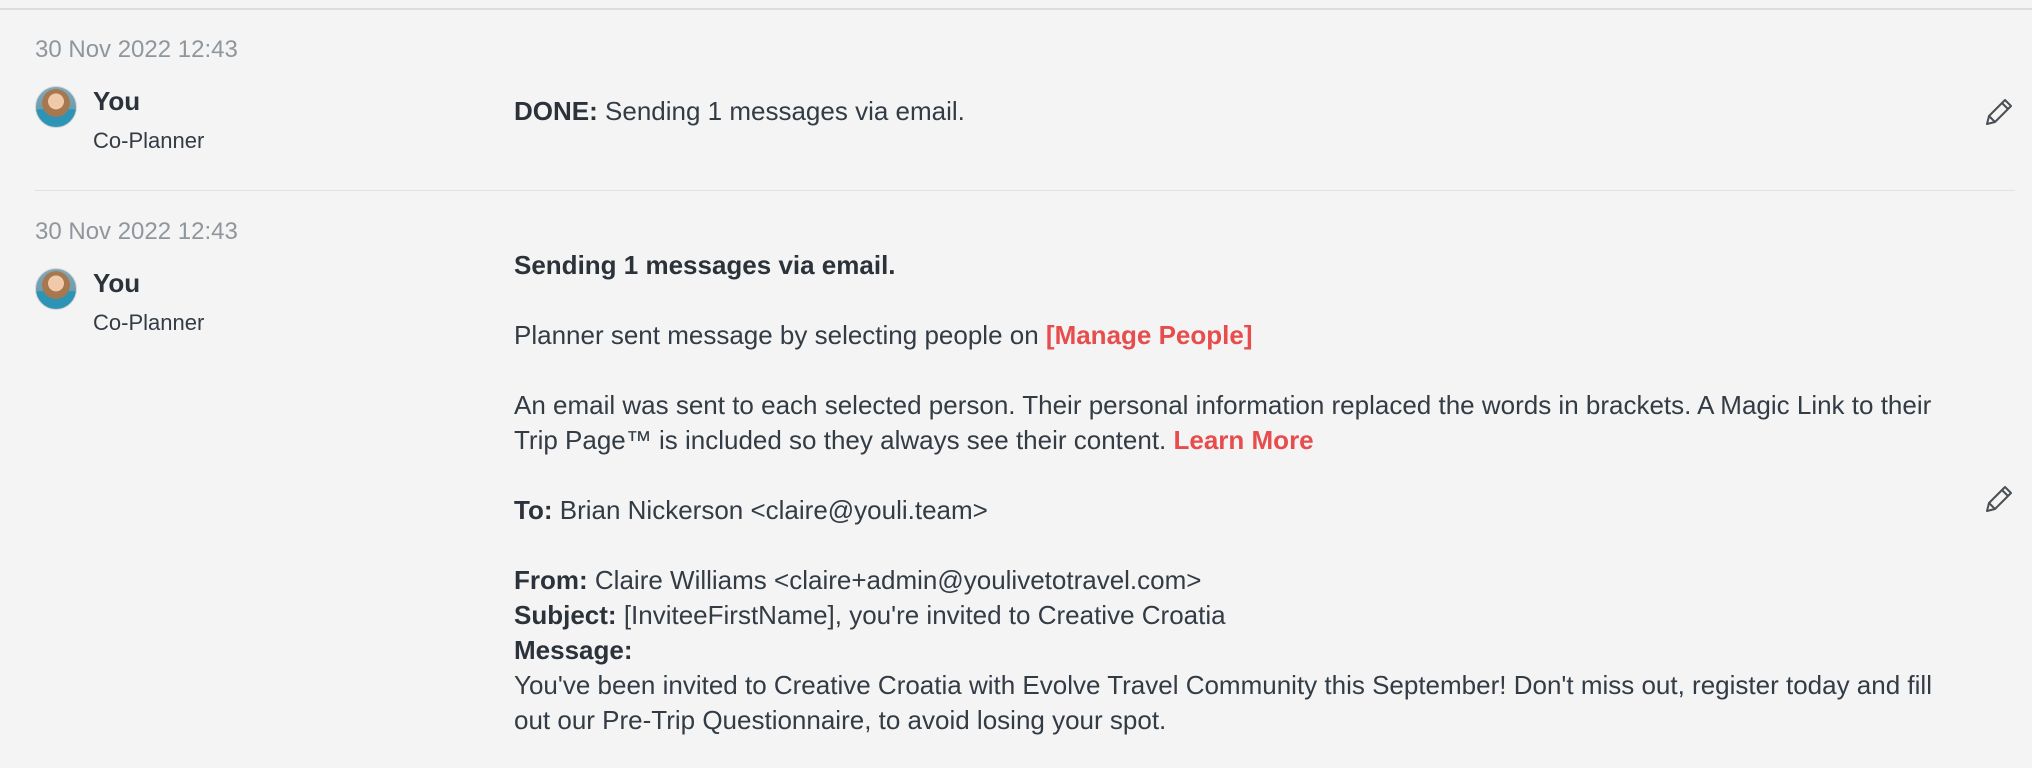  Describe the element at coordinates (565, 615) in the screenshot. I see `subject-label: Subject:` at that location.